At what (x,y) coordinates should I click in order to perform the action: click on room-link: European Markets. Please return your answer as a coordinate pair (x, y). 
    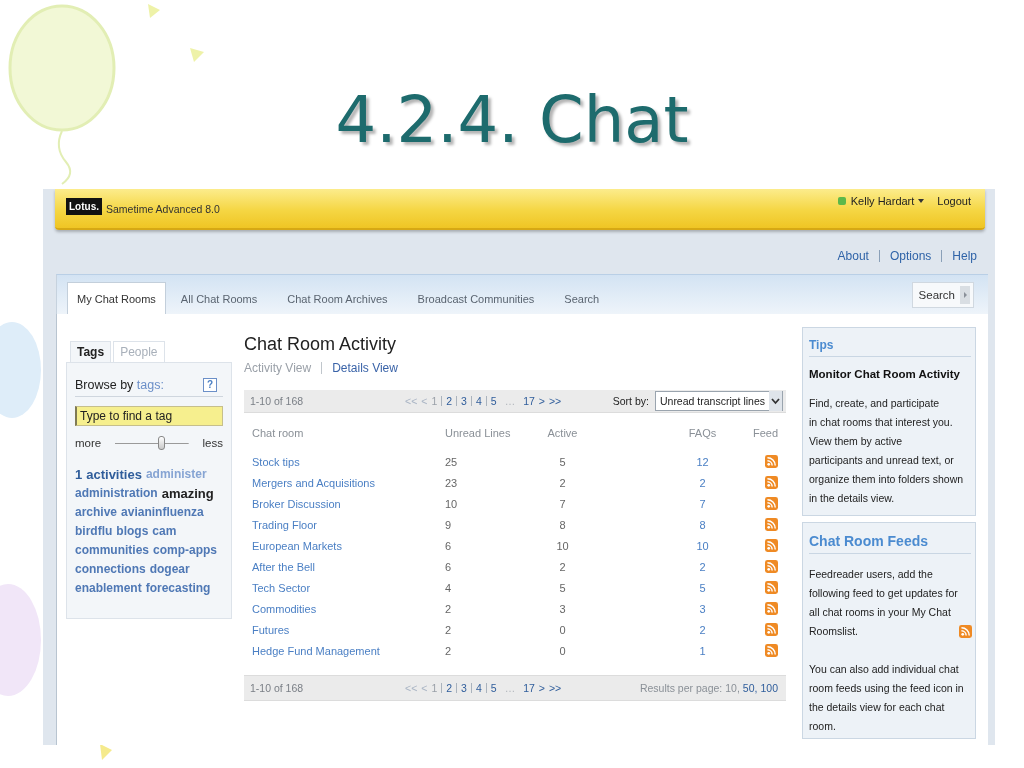
    Looking at the image, I should click on (297, 545).